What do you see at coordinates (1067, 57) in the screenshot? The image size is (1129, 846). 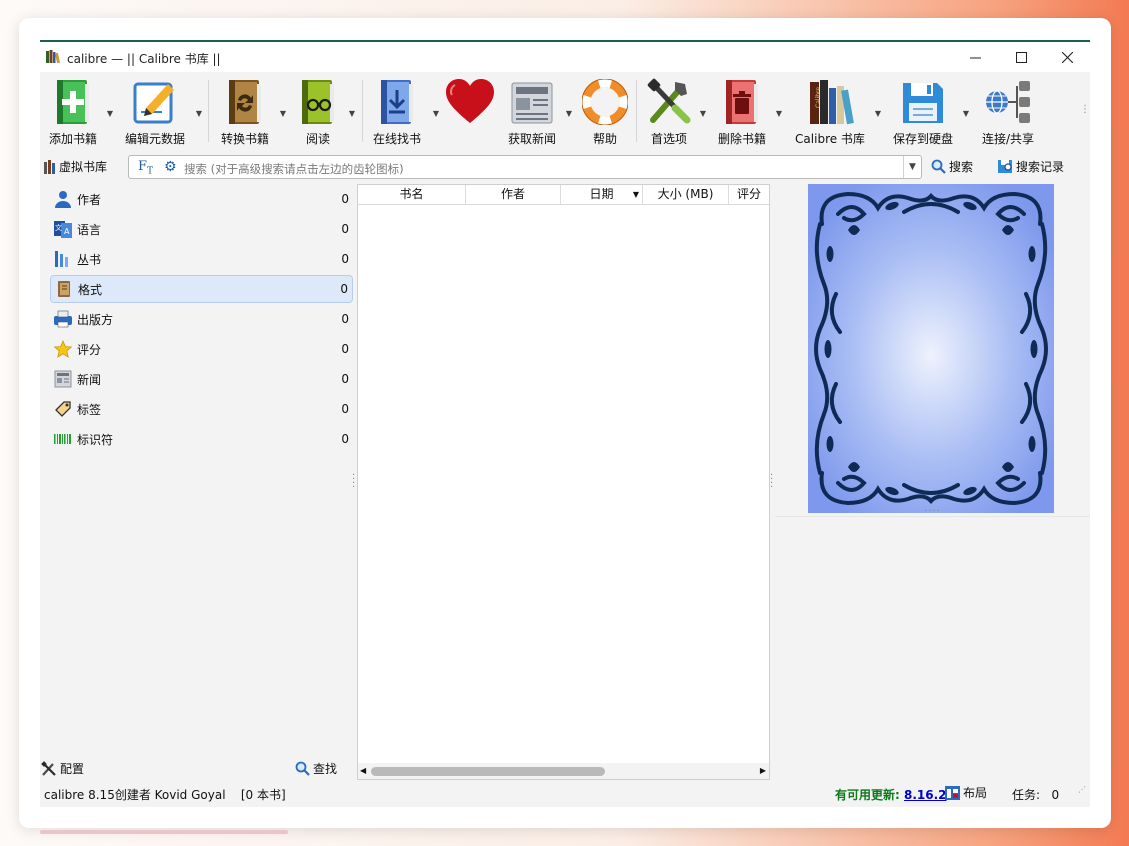 I see `close-button` at bounding box center [1067, 57].